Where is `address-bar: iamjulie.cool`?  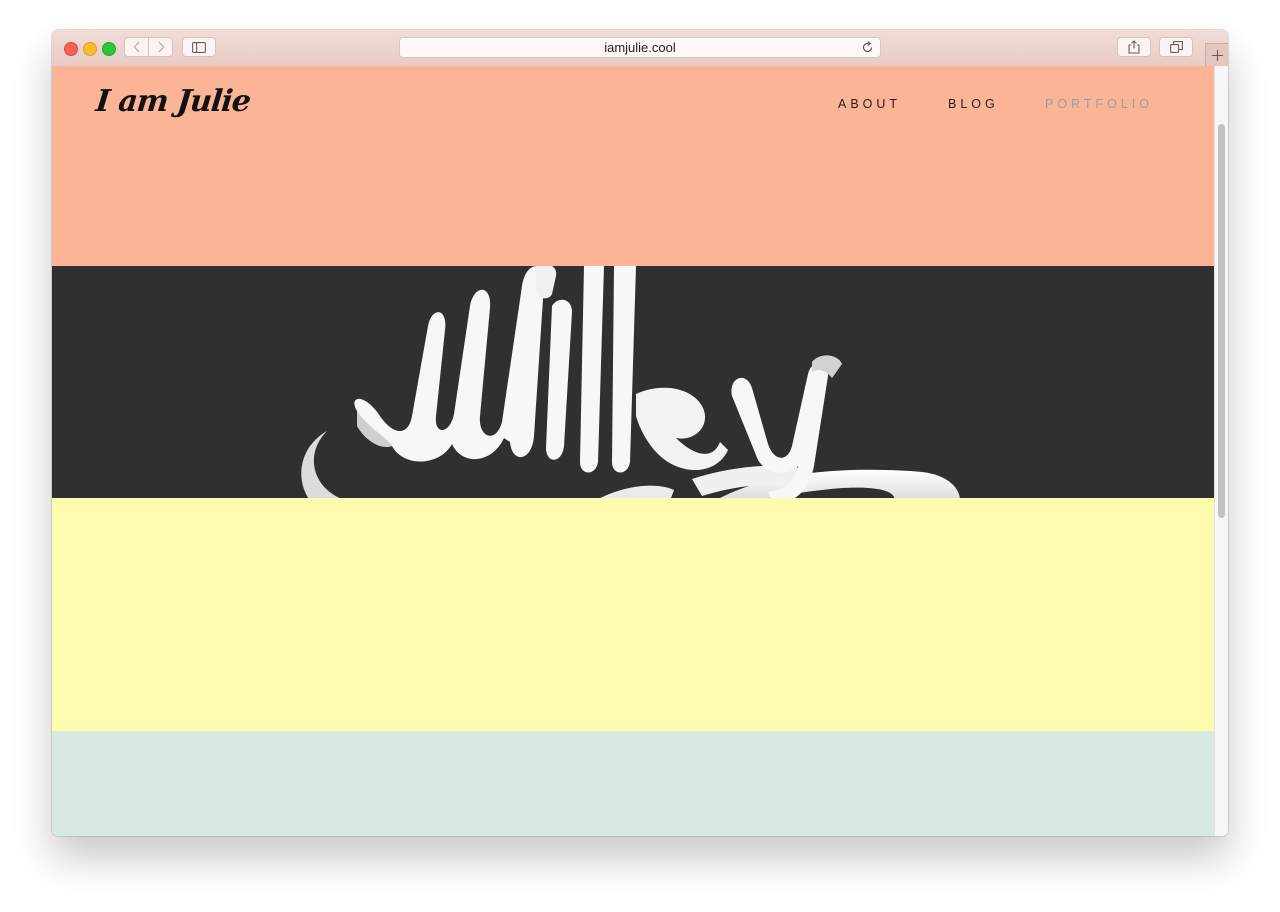 address-bar: iamjulie.cool is located at coordinates (640, 47).